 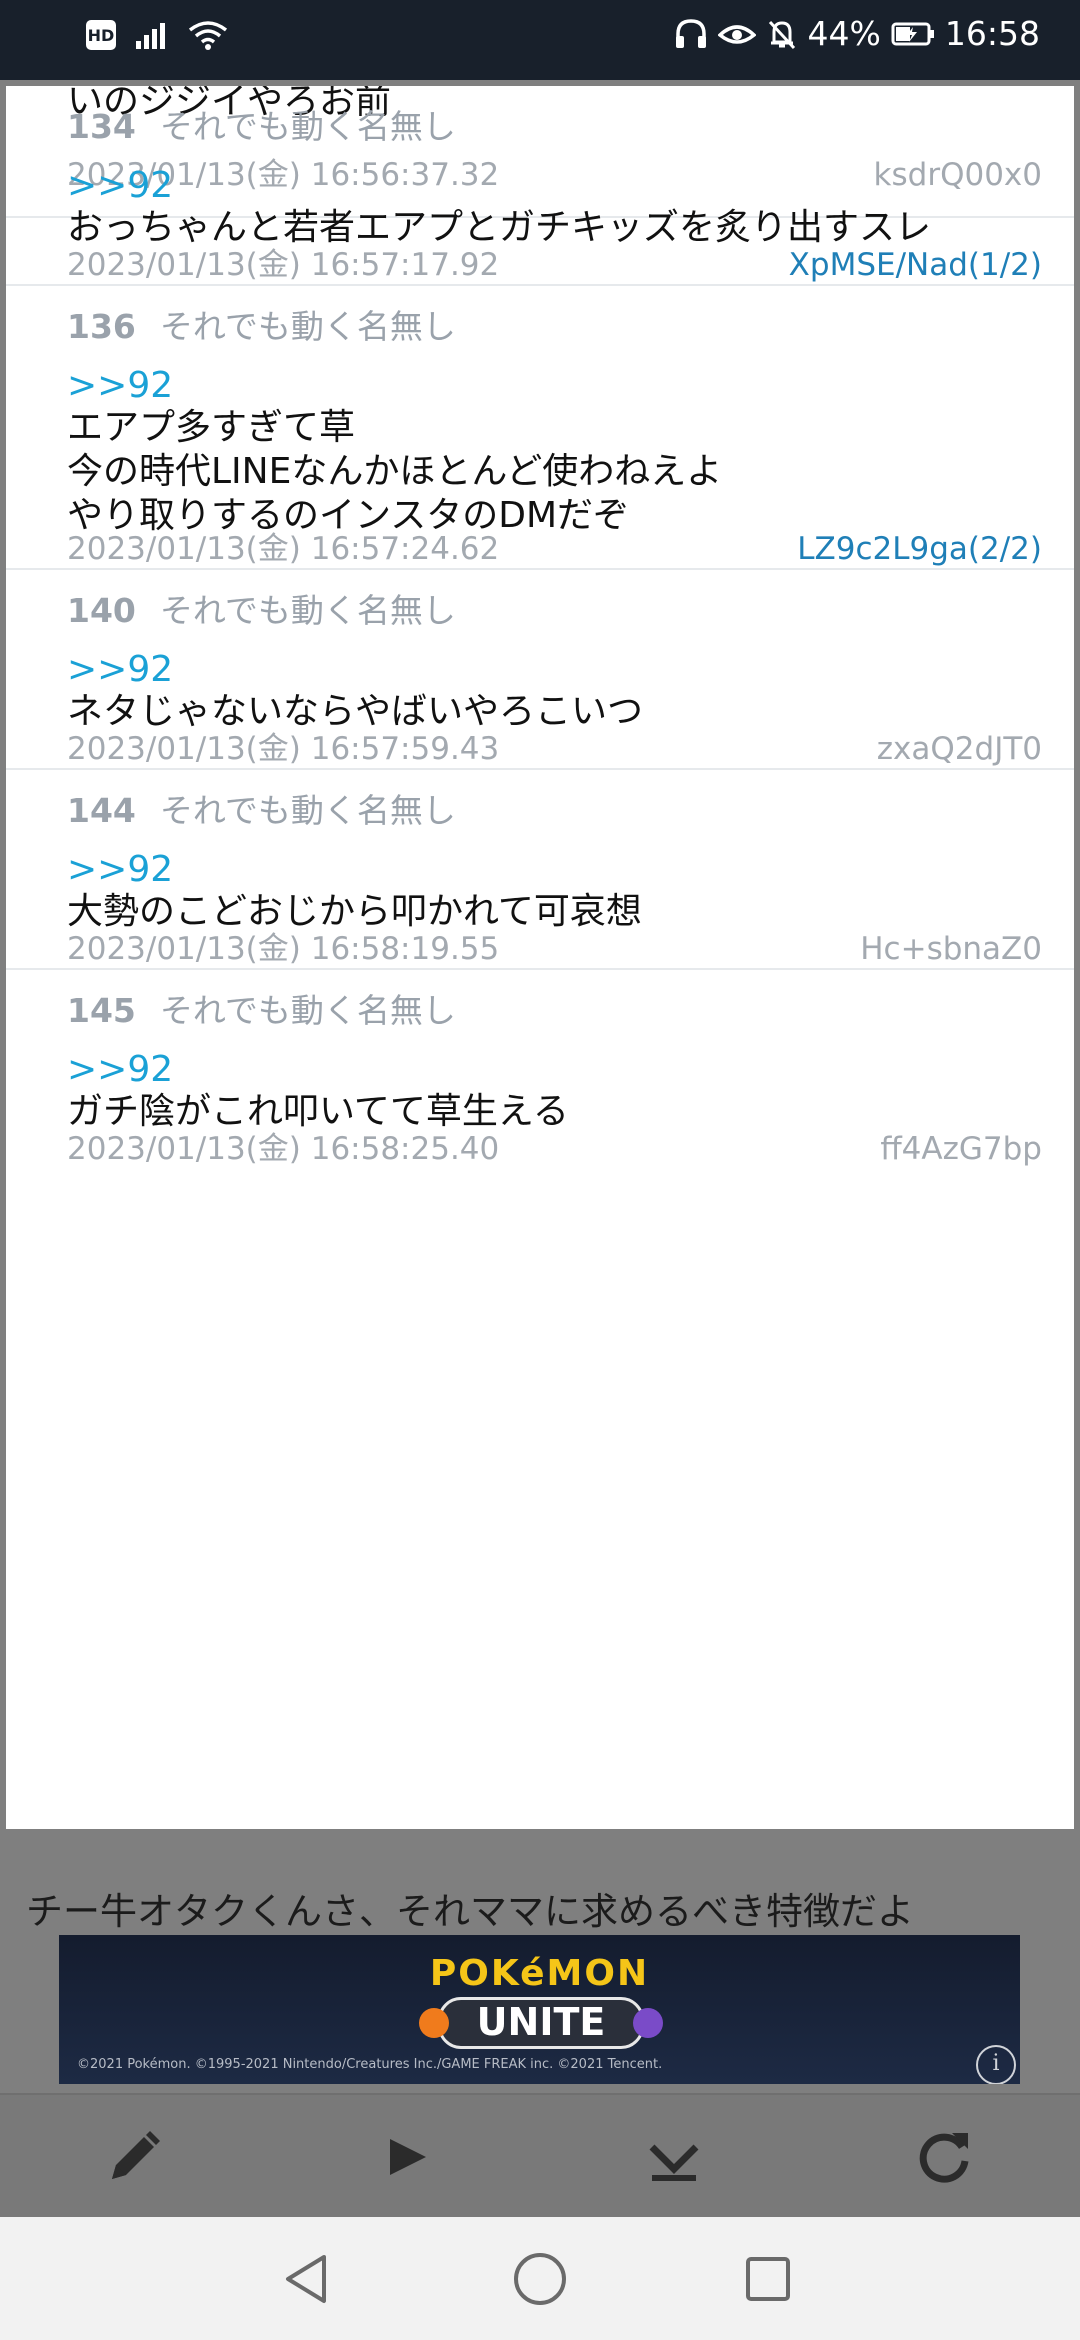 What do you see at coordinates (961, 1149) in the screenshot?
I see `post-id: ff4AzG7bp` at bounding box center [961, 1149].